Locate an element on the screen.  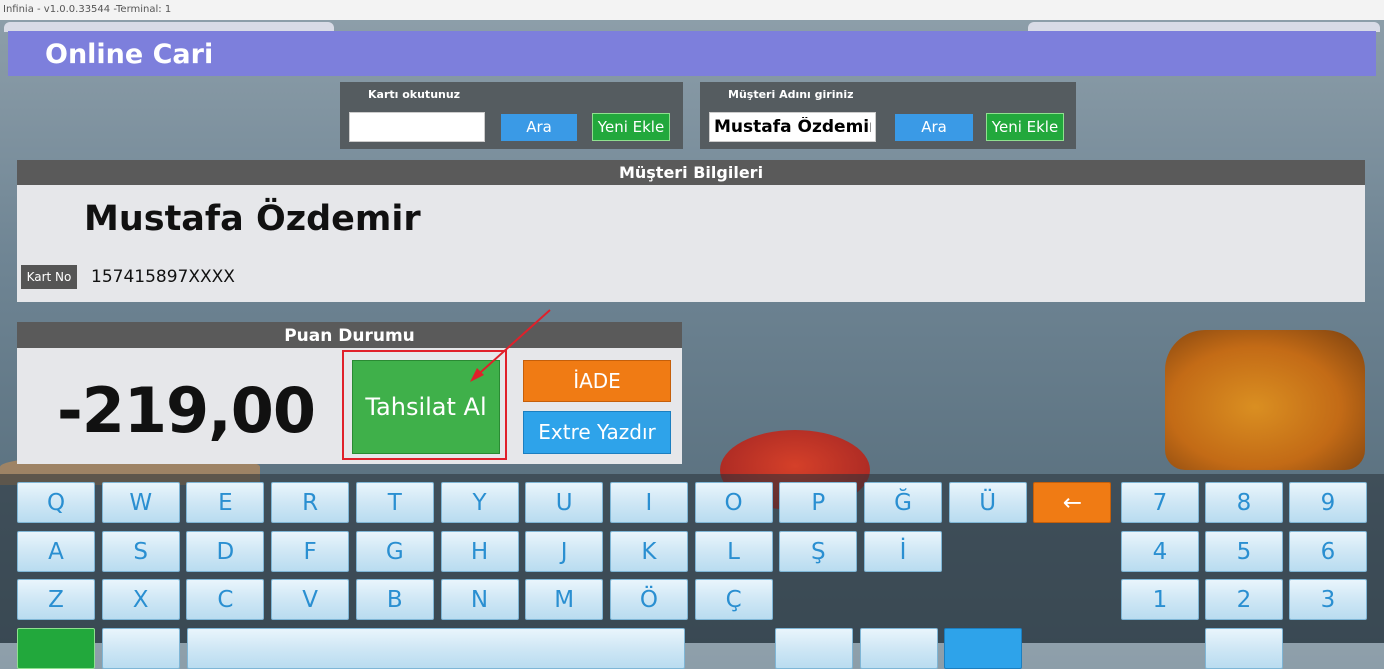
key-l: L is located at coordinates (733, 551).